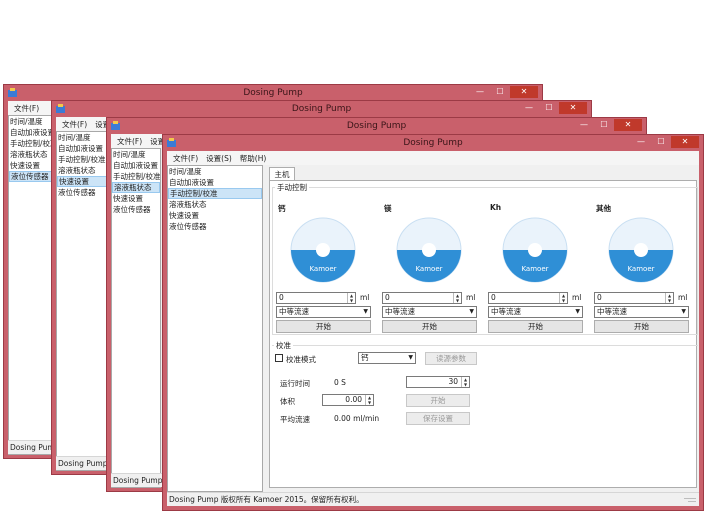  What do you see at coordinates (690, 499) in the screenshot?
I see `resize-grip-icon` at bounding box center [690, 499].